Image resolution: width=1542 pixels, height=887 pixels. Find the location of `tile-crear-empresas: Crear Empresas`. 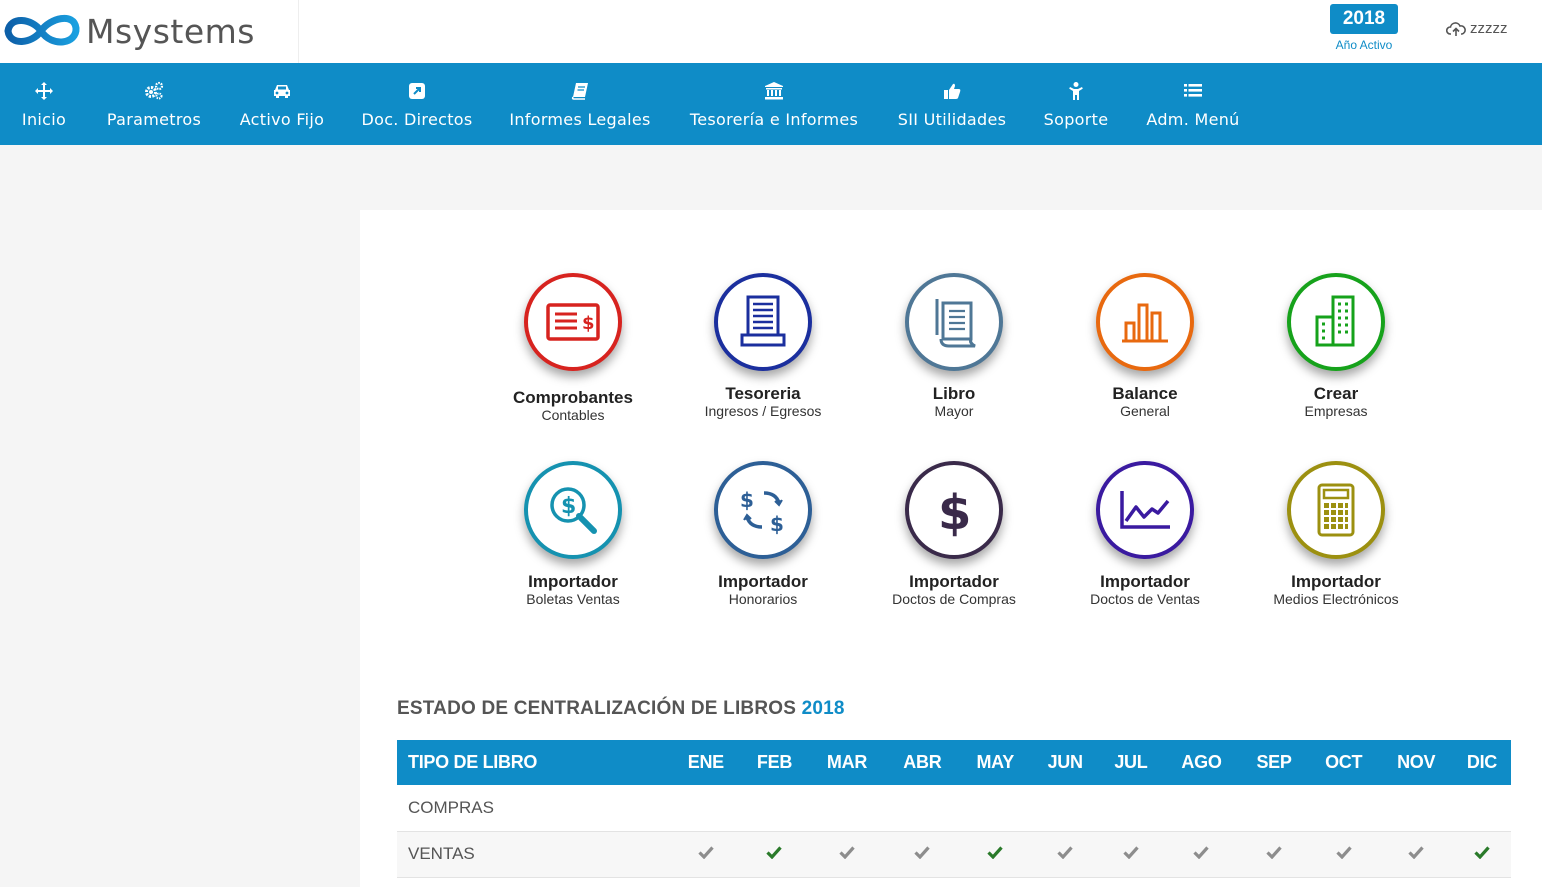

tile-crear-empresas: Crear Empresas is located at coordinates (1336, 346).